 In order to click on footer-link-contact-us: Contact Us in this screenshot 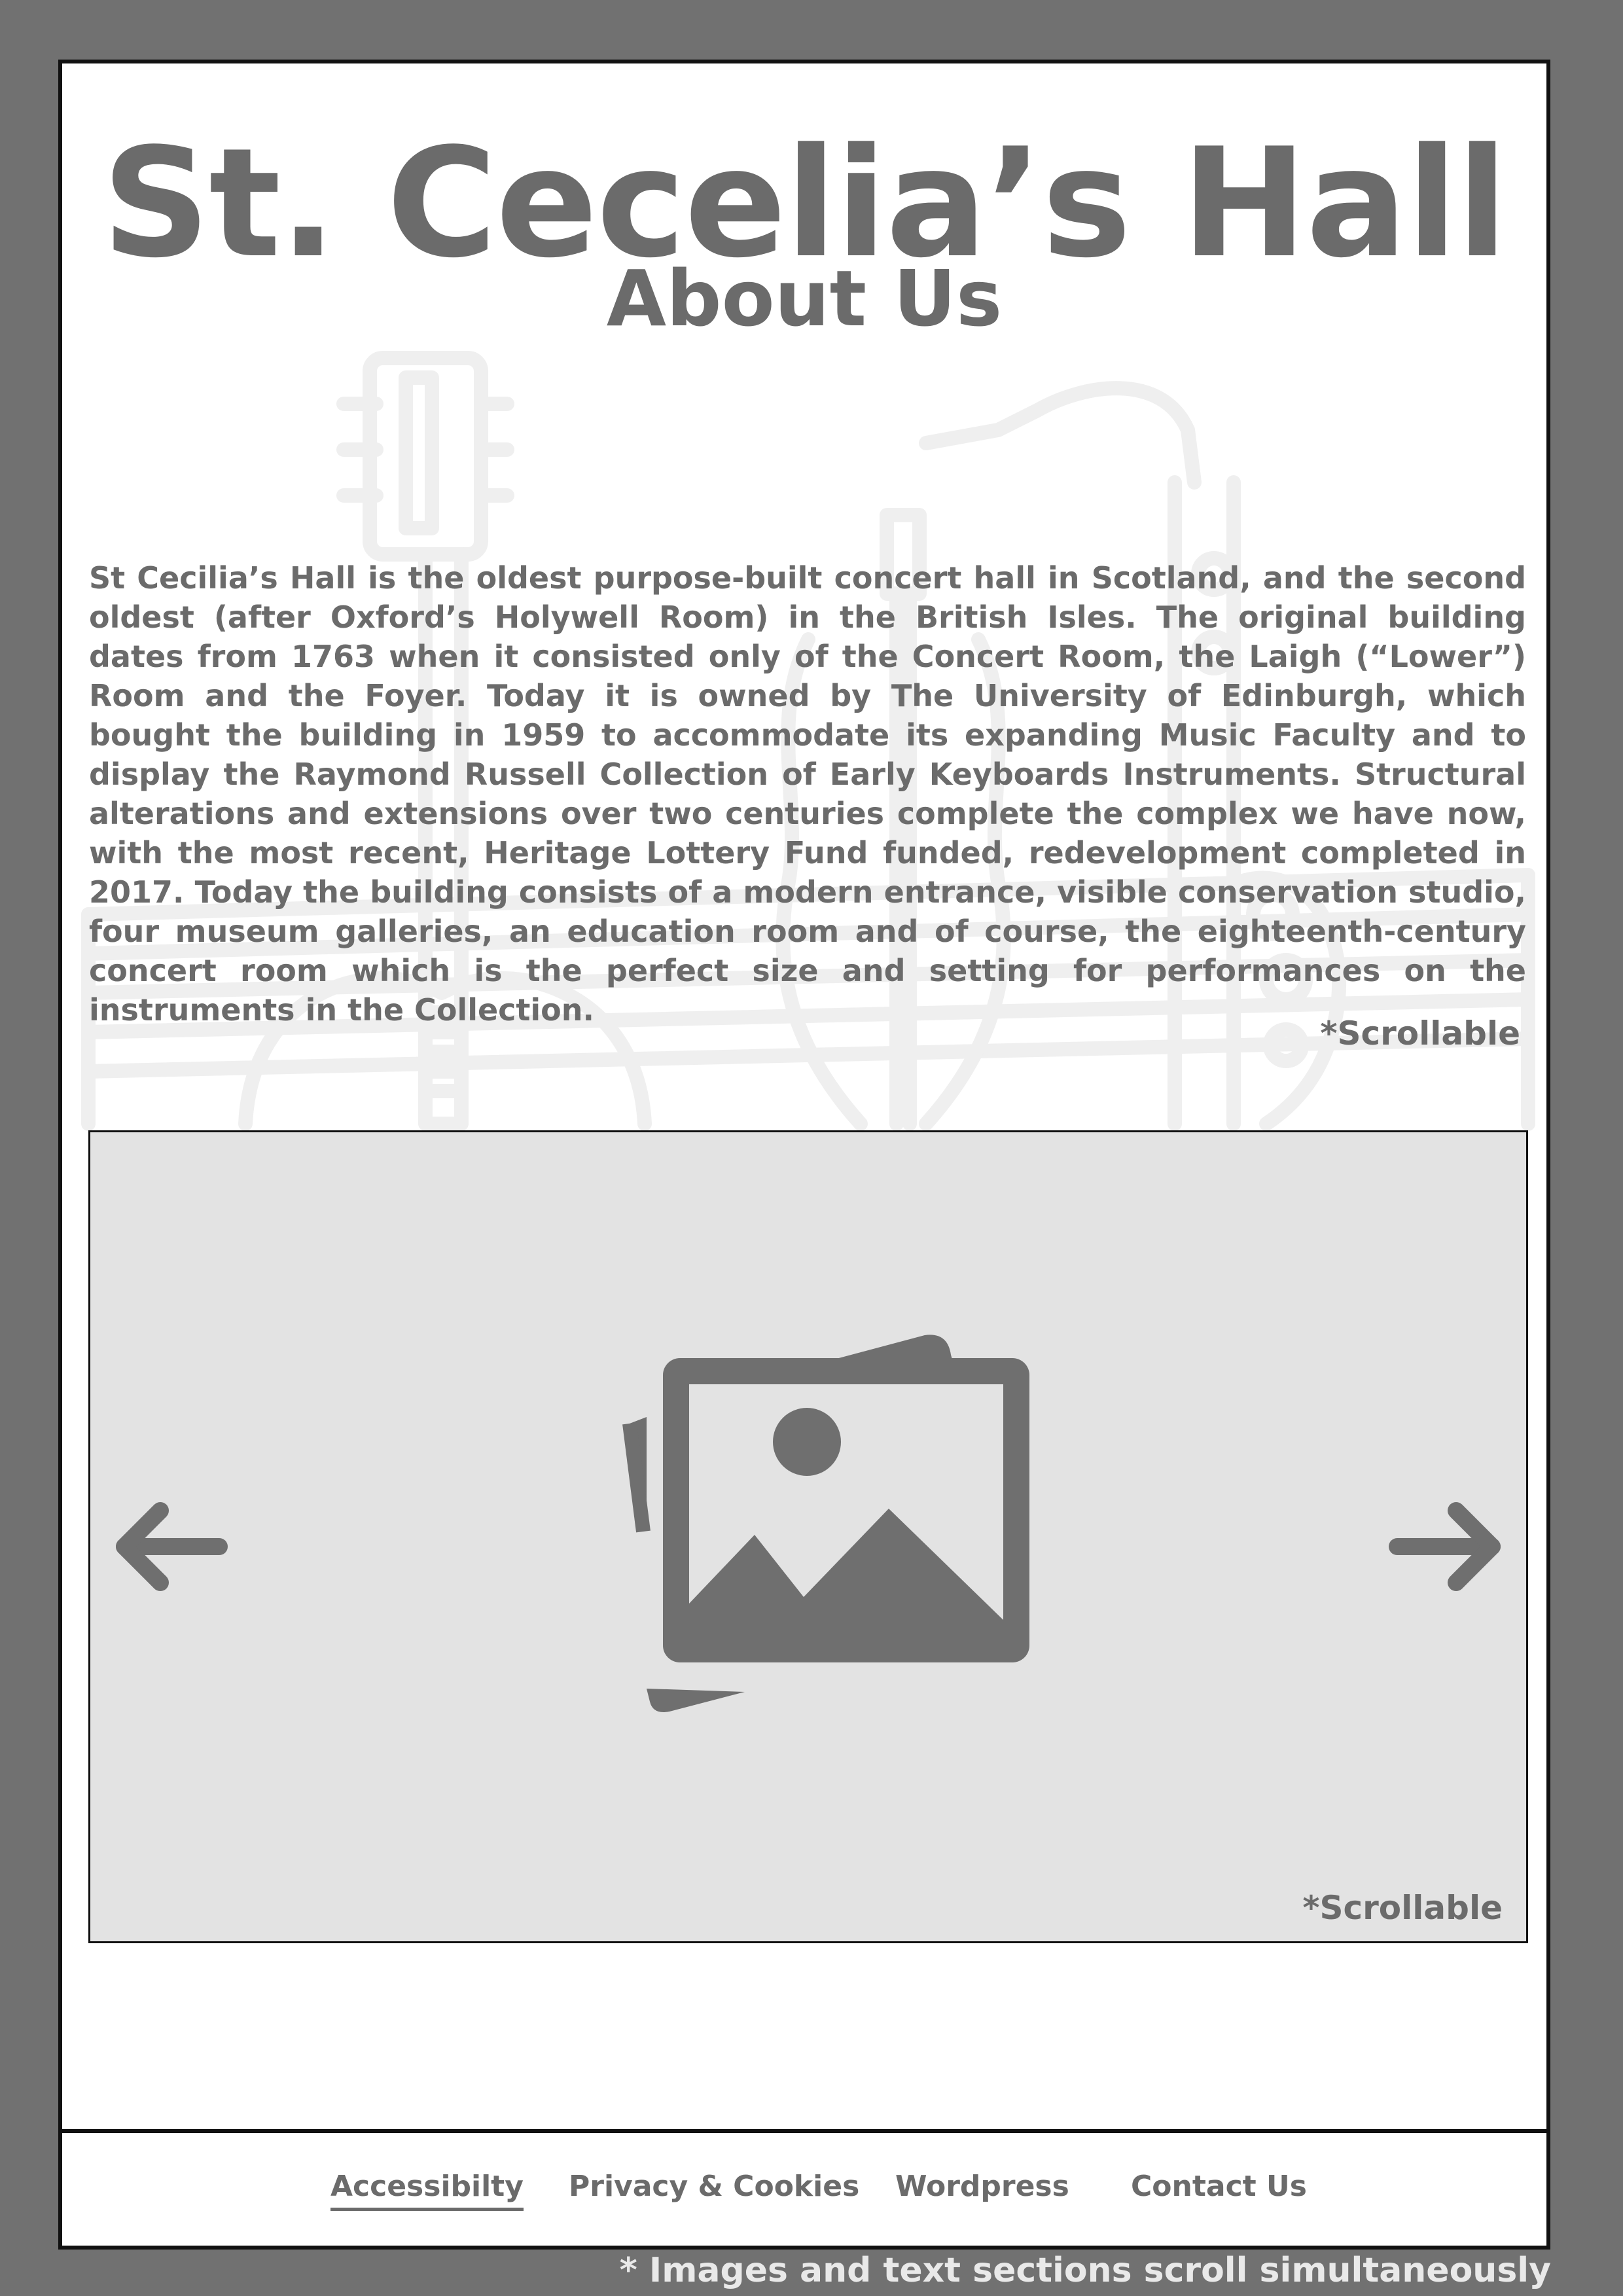, I will do `click(1219, 2186)`.